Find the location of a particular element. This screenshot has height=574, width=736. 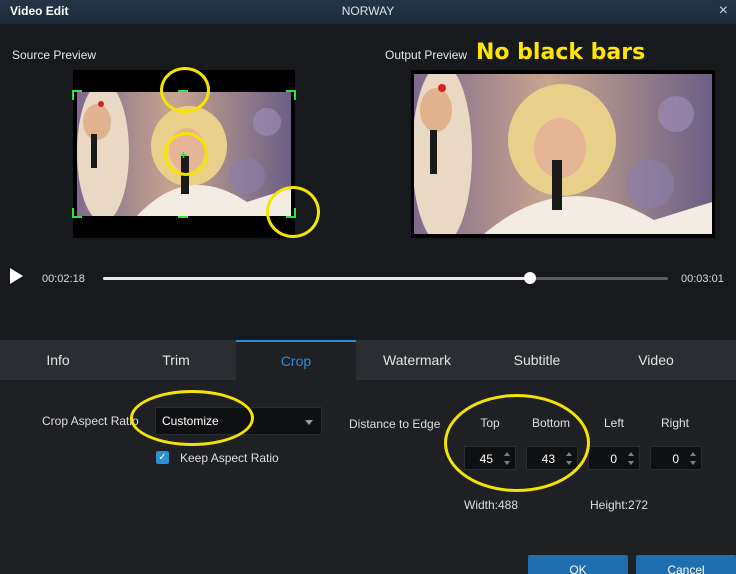

seek-handle is located at coordinates (529, 278).